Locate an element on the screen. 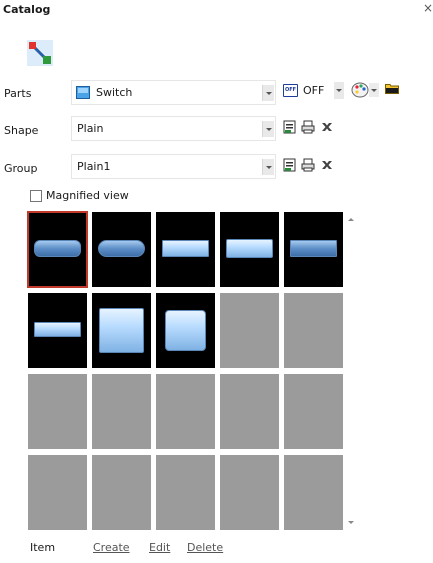 The height and width of the screenshot is (563, 433). flat-bar-dark-shape is located at coordinates (313, 248).